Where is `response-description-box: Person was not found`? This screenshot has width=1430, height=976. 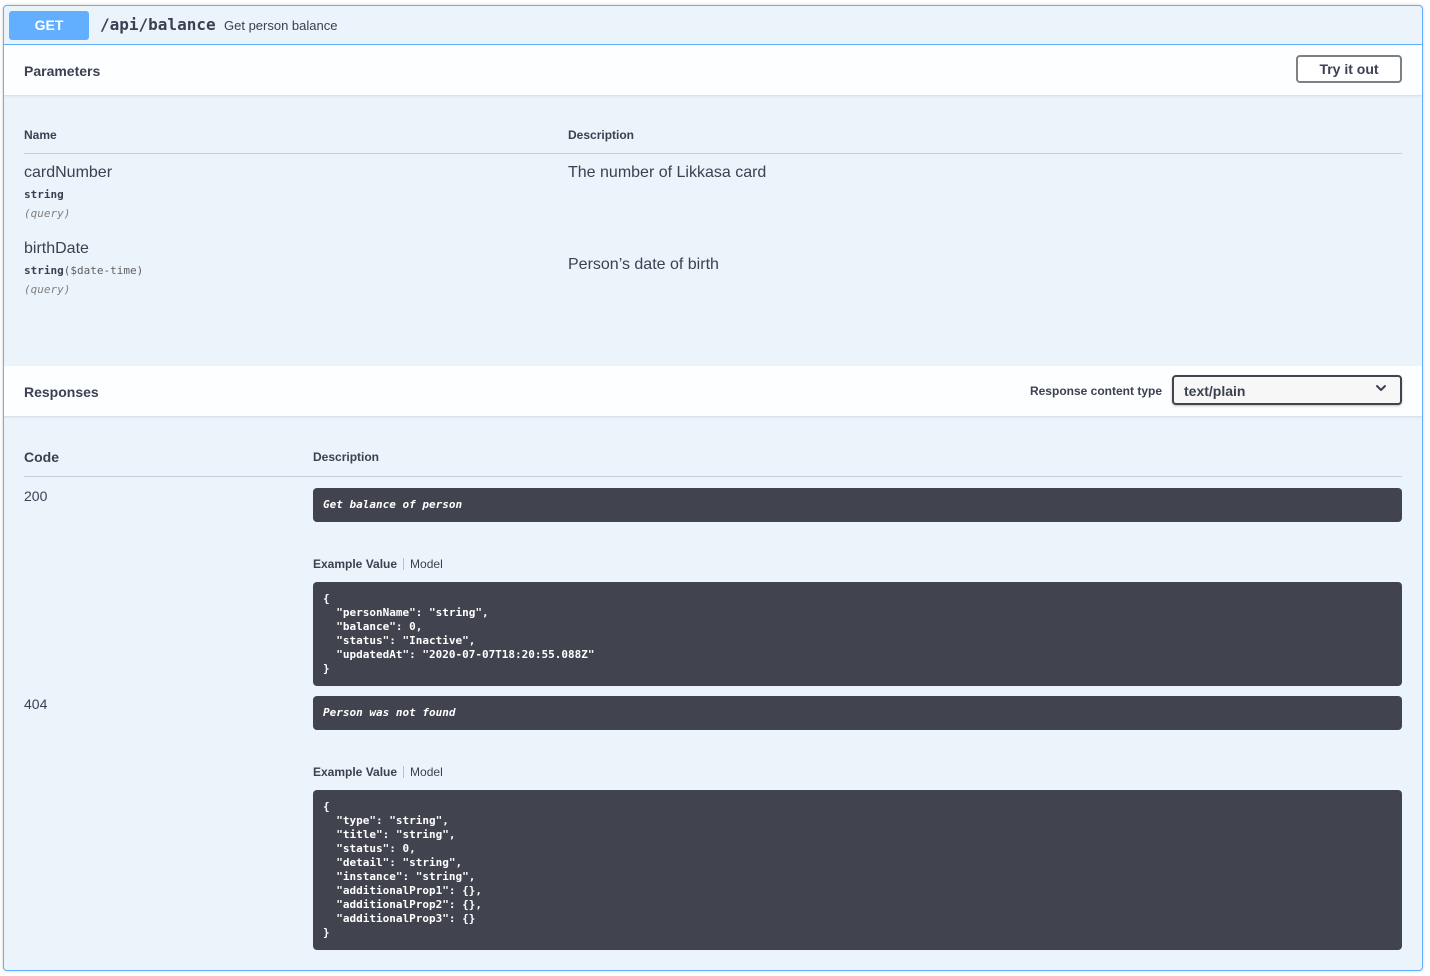 response-description-box: Person was not found is located at coordinates (857, 713).